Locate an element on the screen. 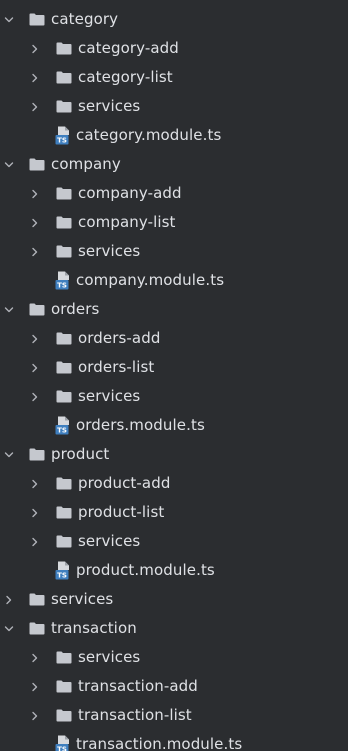 This screenshot has width=348, height=751. folder-label: product-list is located at coordinates (121, 512).